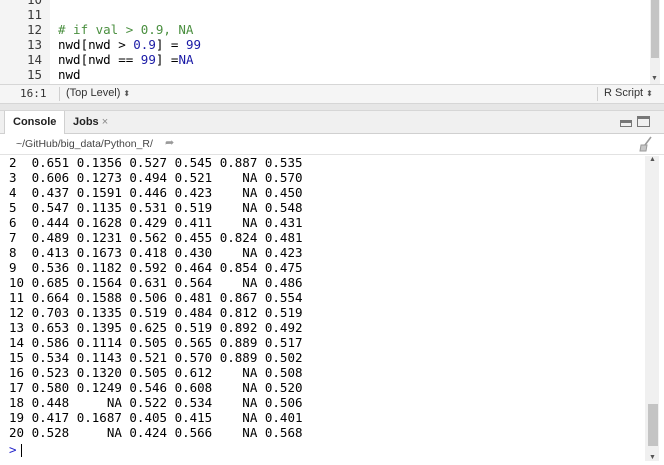  I want to click on close-icon: ×, so click(105, 122).